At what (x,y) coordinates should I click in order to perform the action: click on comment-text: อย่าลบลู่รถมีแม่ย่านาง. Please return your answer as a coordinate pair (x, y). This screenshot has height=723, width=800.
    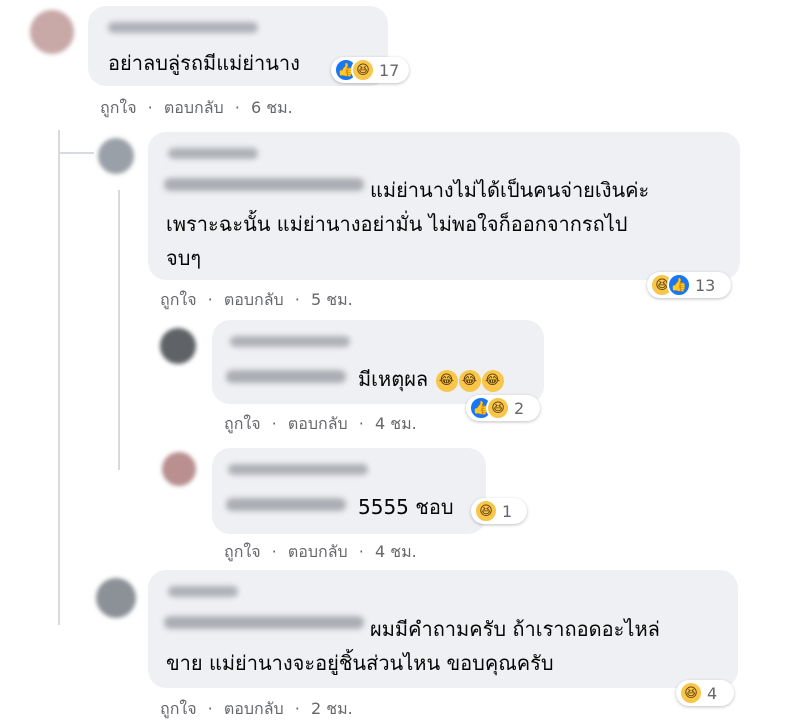
    Looking at the image, I should click on (204, 63).